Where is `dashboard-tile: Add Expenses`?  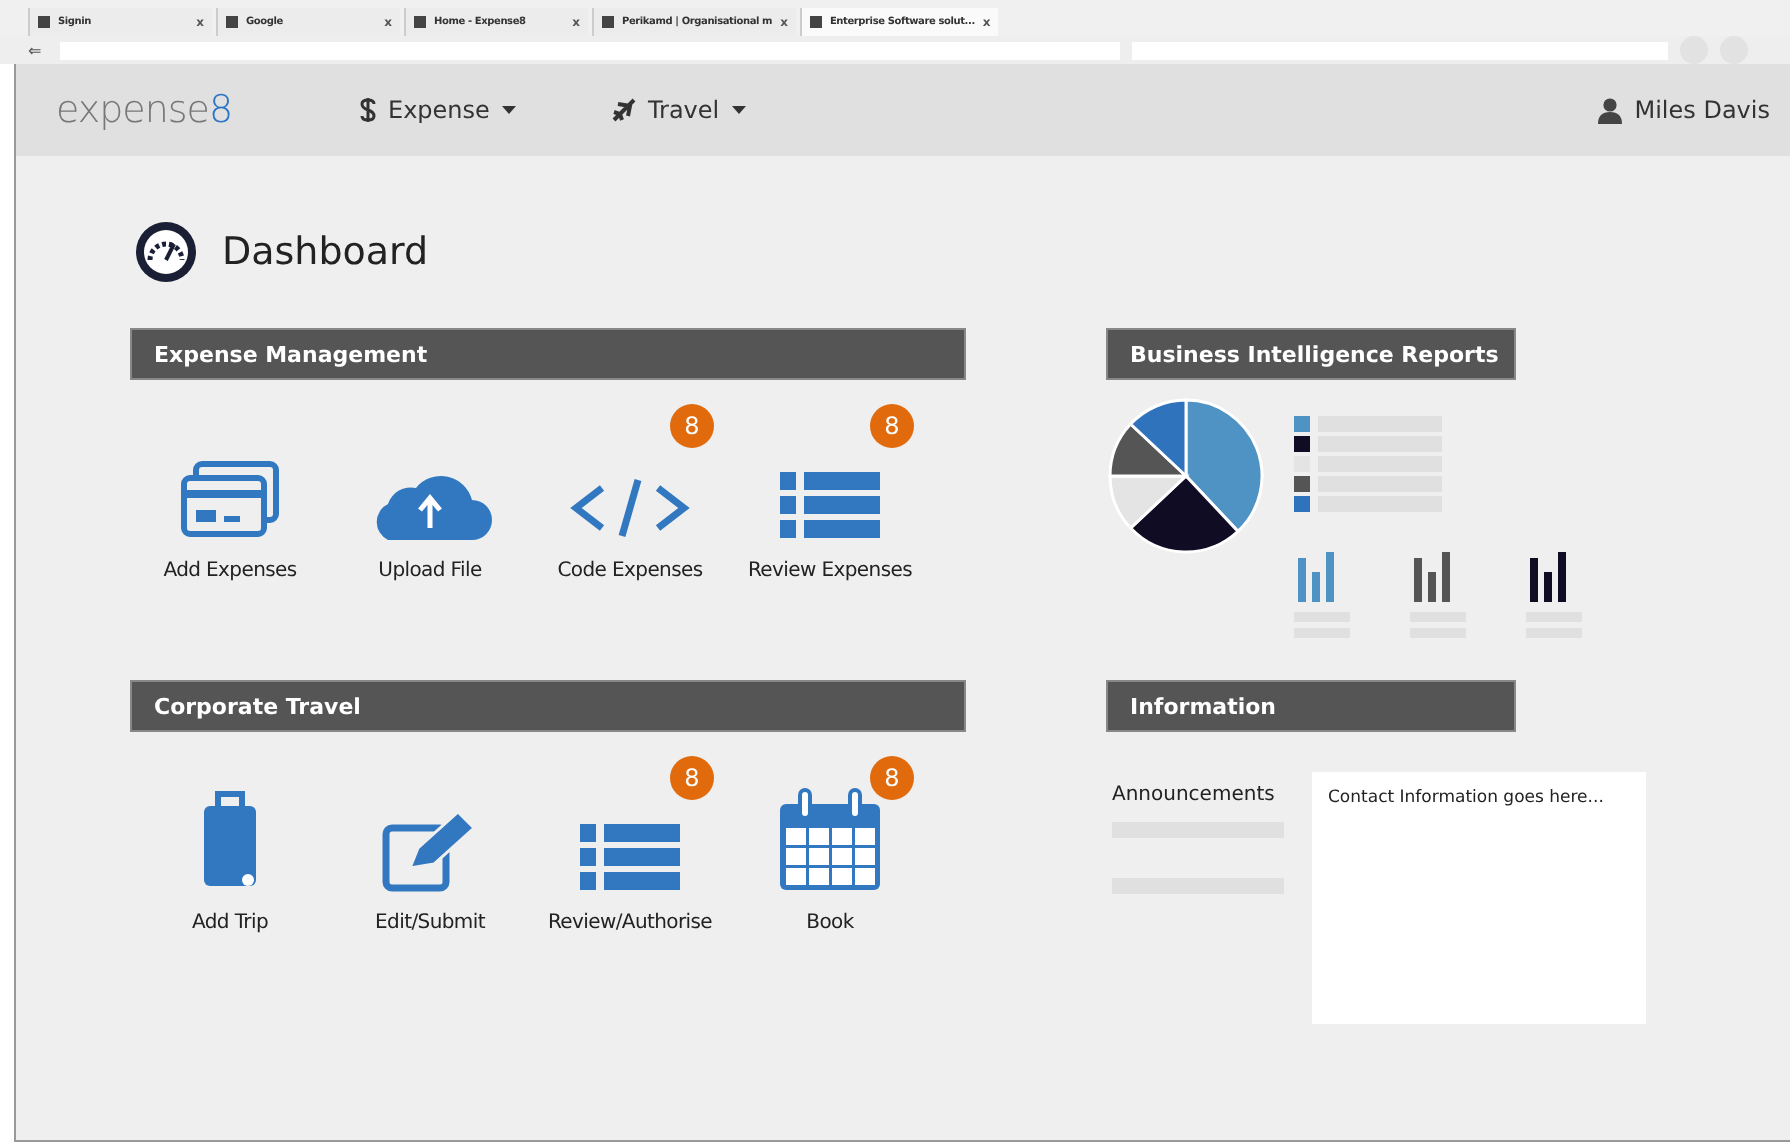
dashboard-tile: Add Expenses is located at coordinates (230, 530).